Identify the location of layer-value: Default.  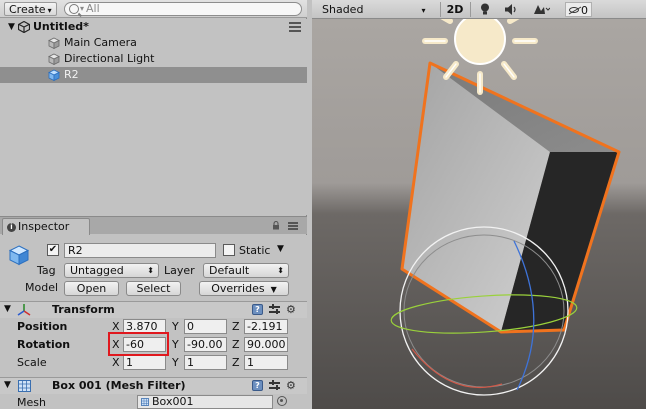
(229, 270).